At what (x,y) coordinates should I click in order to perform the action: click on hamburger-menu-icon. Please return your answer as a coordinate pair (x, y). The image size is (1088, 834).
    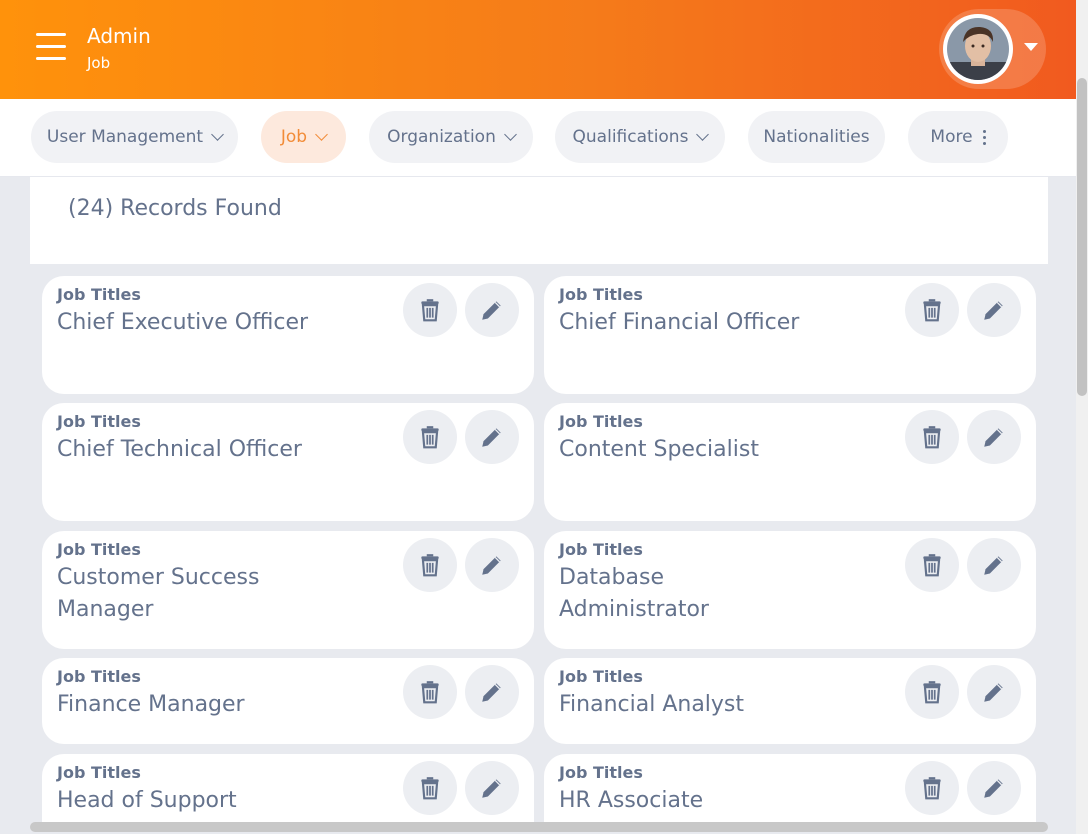
    Looking at the image, I should click on (51, 46).